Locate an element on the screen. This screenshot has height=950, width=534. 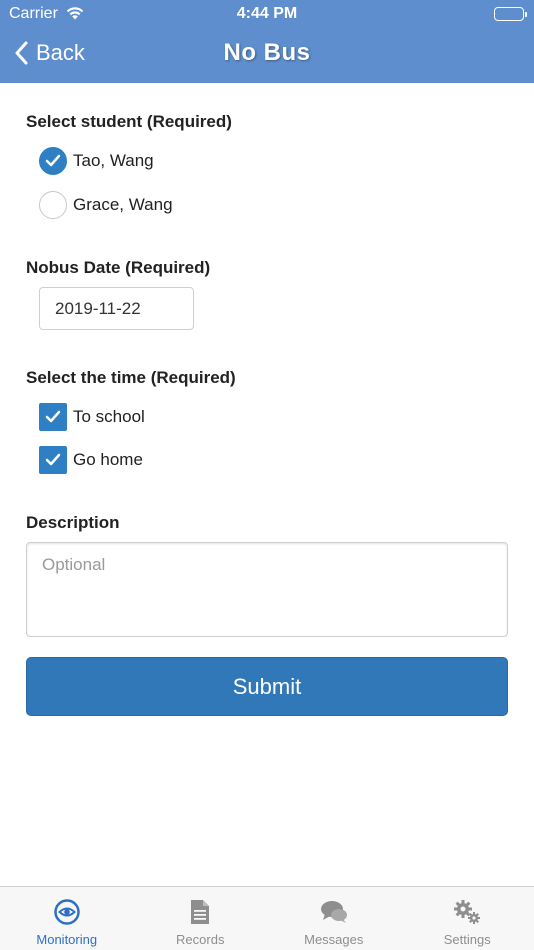
date-field: 2019-11-22 is located at coordinates (116, 308).